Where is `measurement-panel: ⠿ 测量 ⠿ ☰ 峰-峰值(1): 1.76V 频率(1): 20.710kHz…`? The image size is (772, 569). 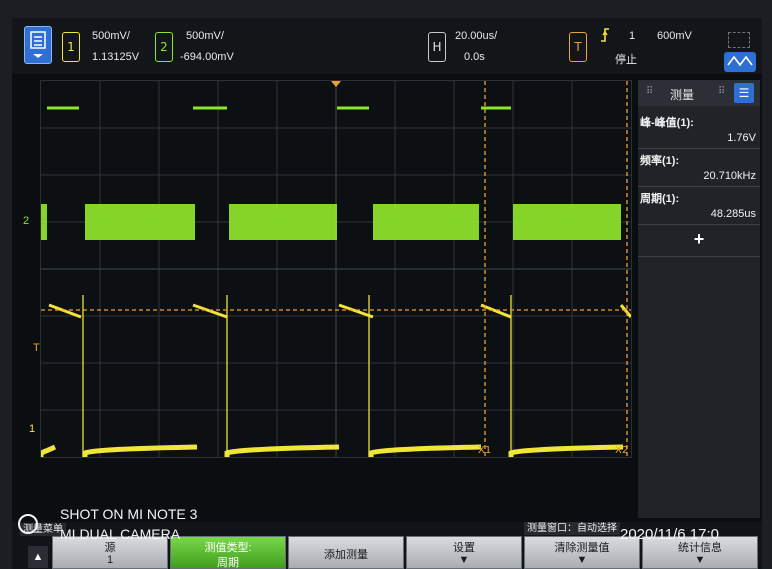 measurement-panel: ⠿ 测量 ⠿ ☰ 峰-峰值(1): 1.76V 频率(1): 20.710kHz… is located at coordinates (699, 299).